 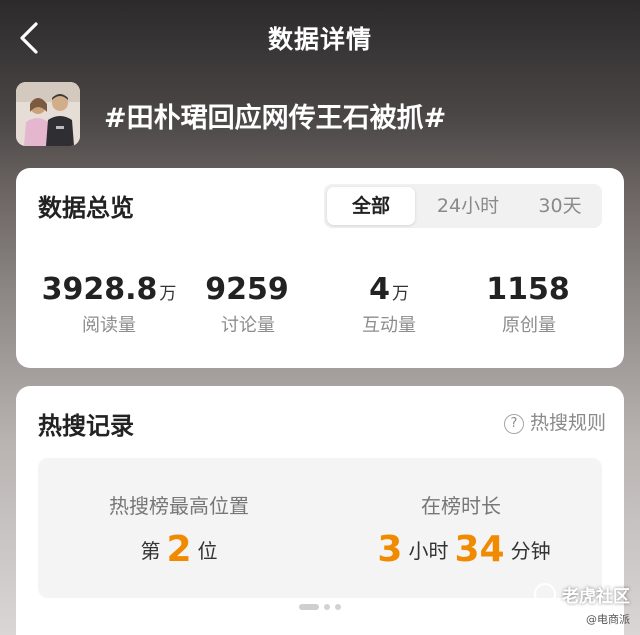 What do you see at coordinates (567, 423) in the screenshot?
I see `rules-label: 热搜规则` at bounding box center [567, 423].